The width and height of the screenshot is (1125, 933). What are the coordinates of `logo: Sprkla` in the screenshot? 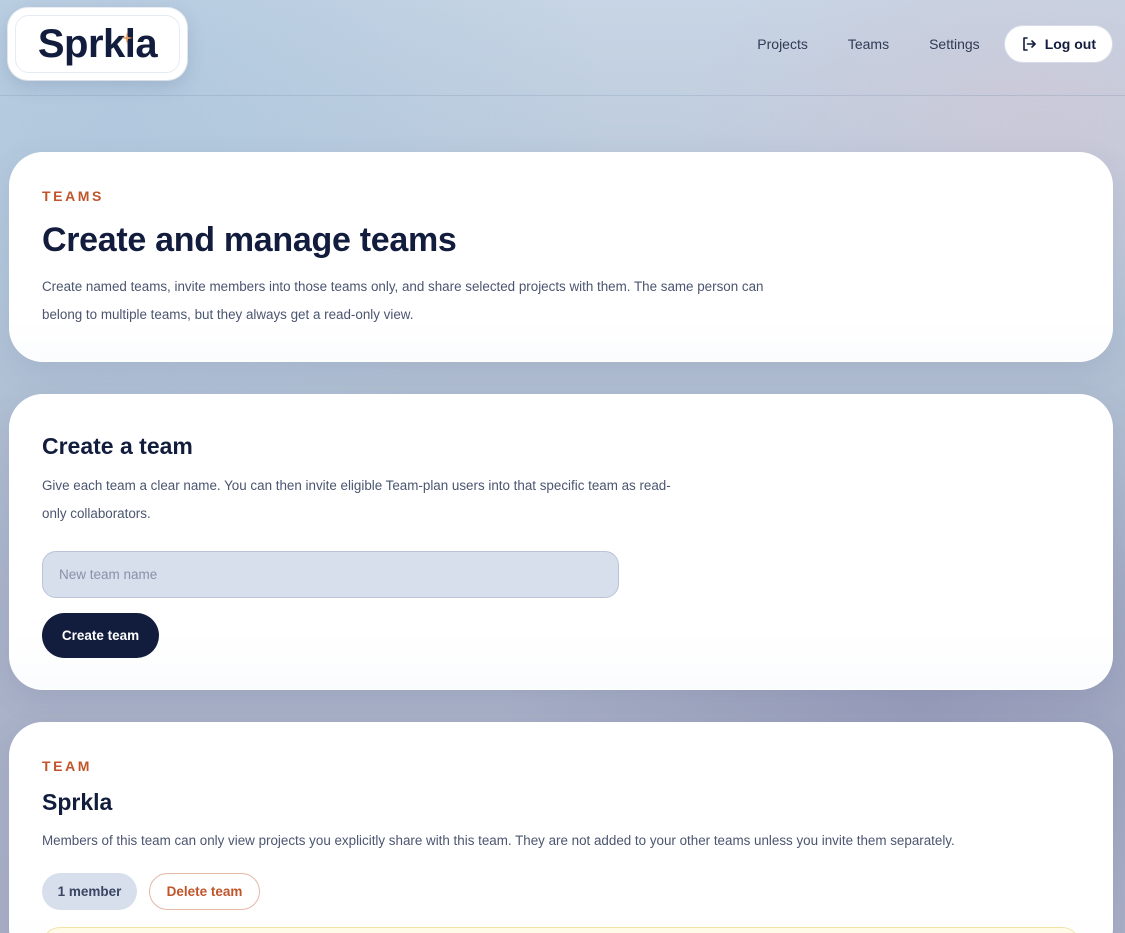 It's located at (97, 44).